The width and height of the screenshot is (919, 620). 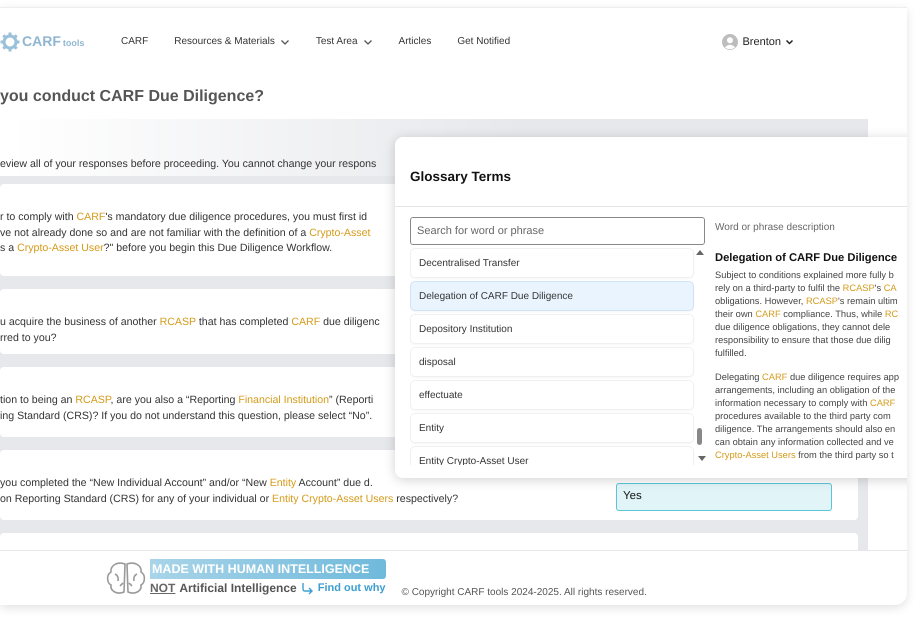 What do you see at coordinates (133, 96) in the screenshot?
I see `page-title: you conduct CARF Due Diligence?` at bounding box center [133, 96].